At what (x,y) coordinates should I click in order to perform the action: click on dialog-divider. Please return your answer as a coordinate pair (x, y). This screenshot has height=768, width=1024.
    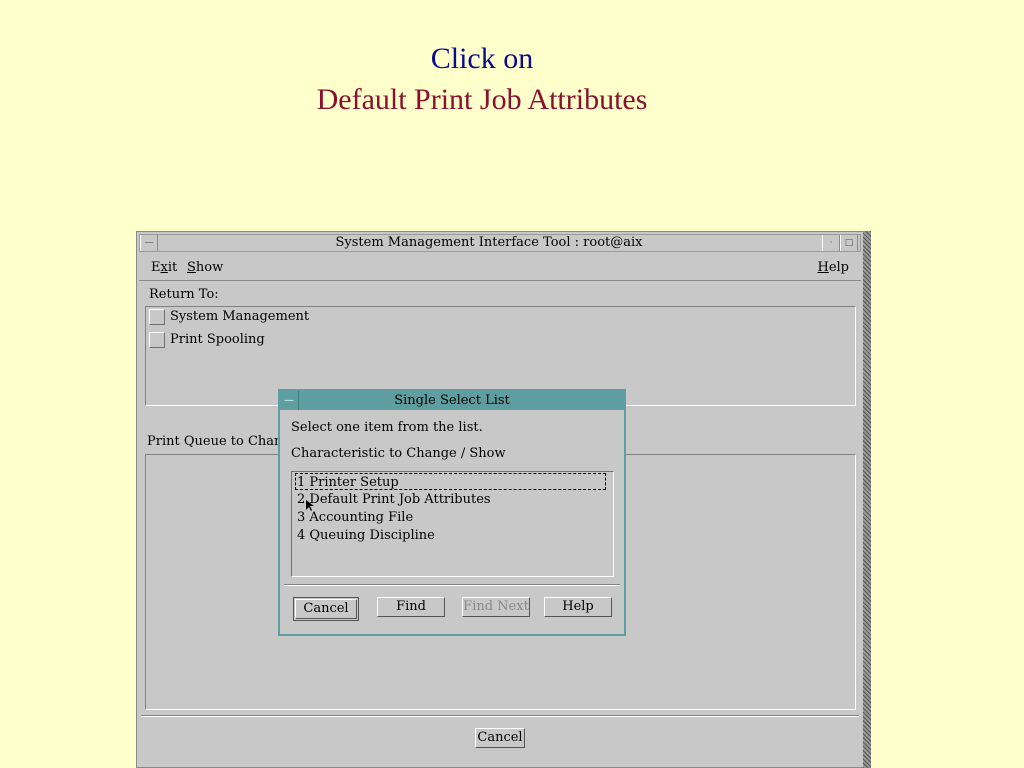
    Looking at the image, I should click on (452, 585).